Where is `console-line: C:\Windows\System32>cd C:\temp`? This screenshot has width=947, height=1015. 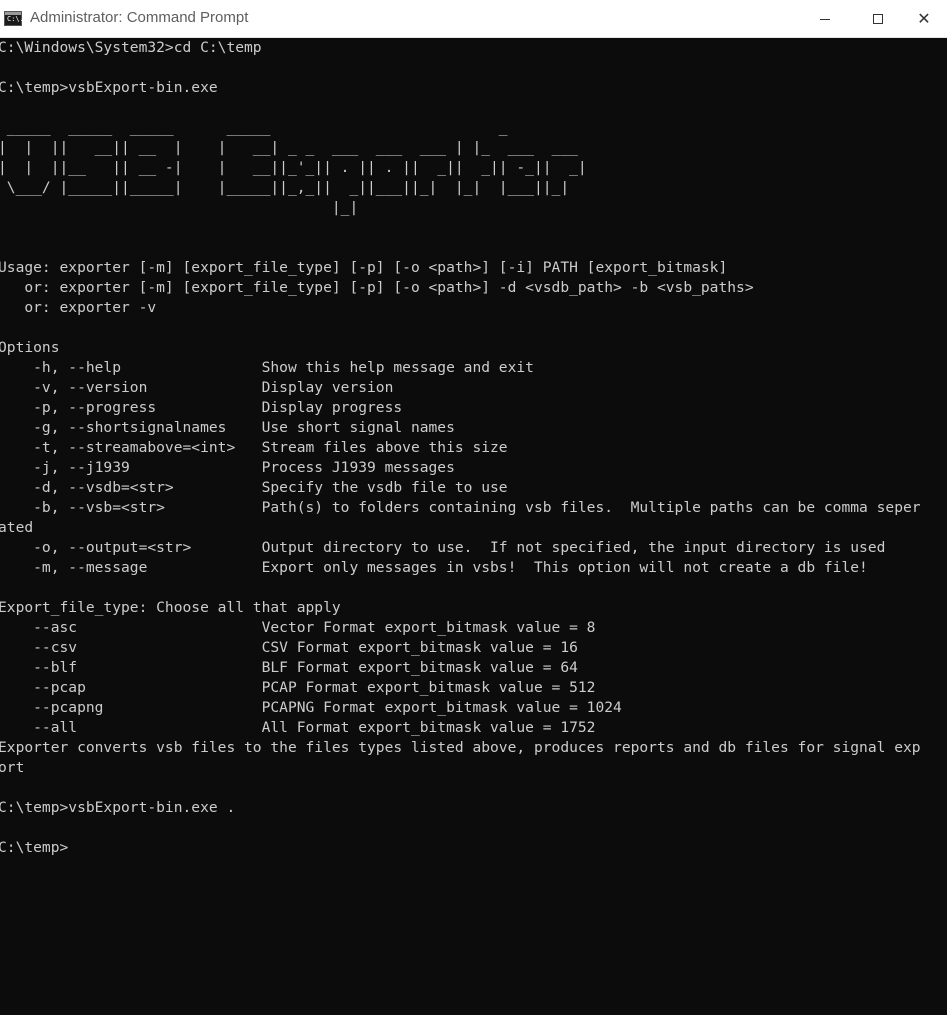
console-line: C:\Windows\System32>cd C:\temp is located at coordinates (131, 47).